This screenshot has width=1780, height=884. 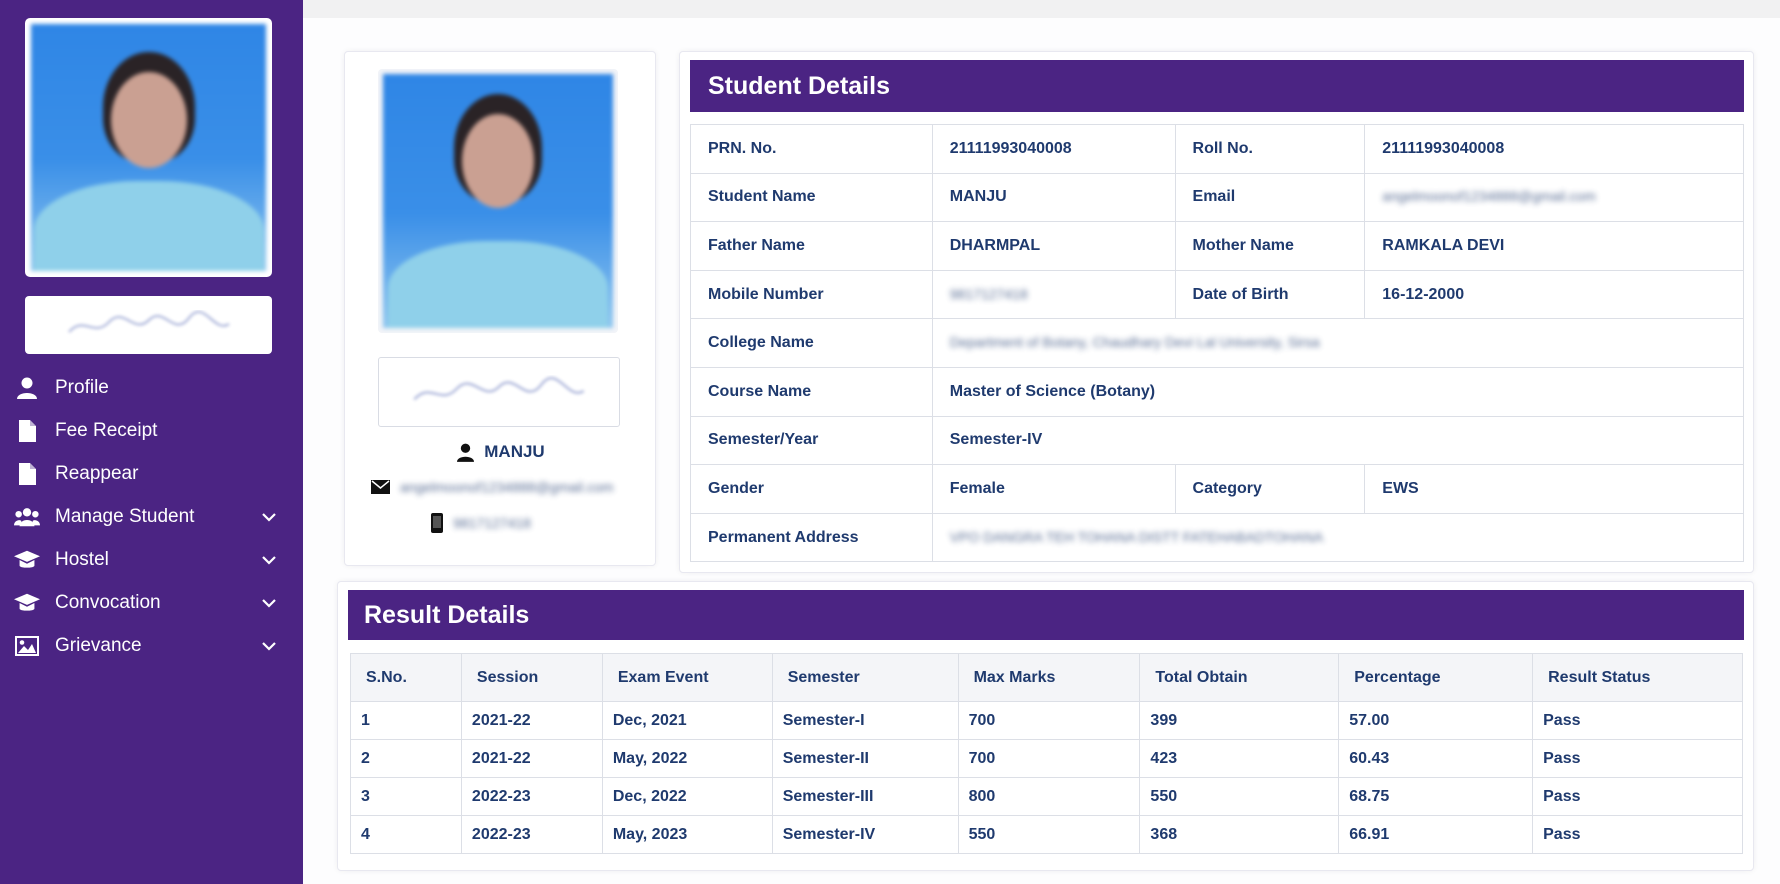 What do you see at coordinates (1053, 294) in the screenshot?
I see `field-value: 9817127418` at bounding box center [1053, 294].